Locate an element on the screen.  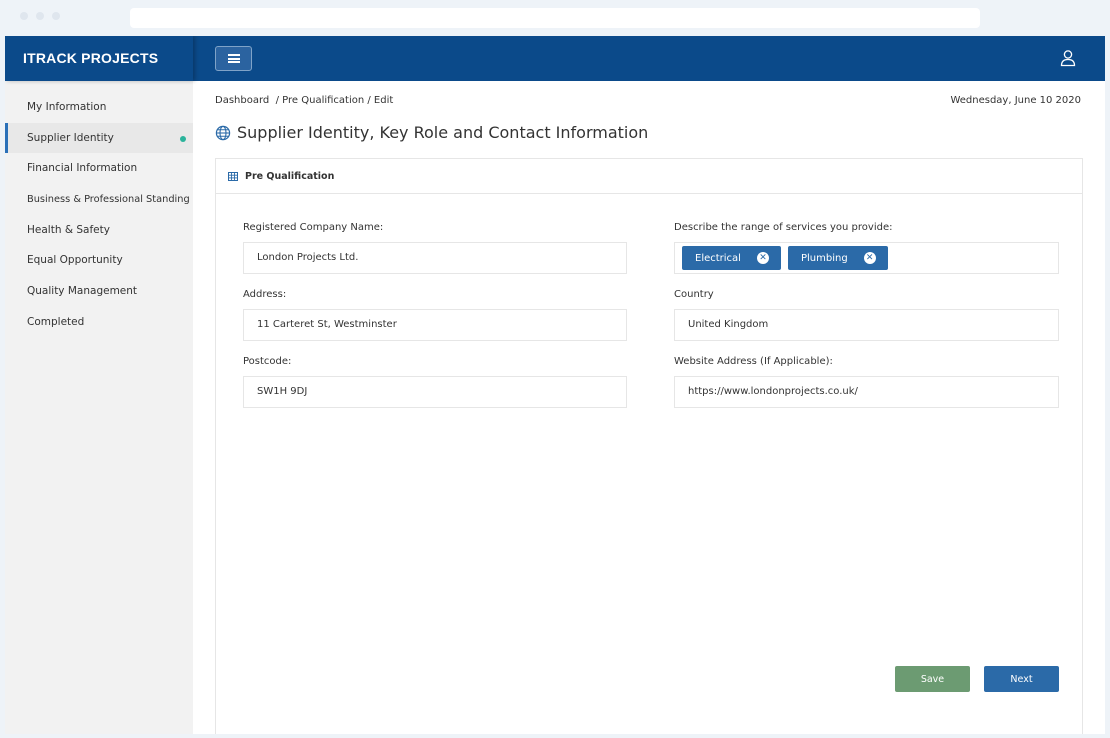
window-controls is located at coordinates (40, 16).